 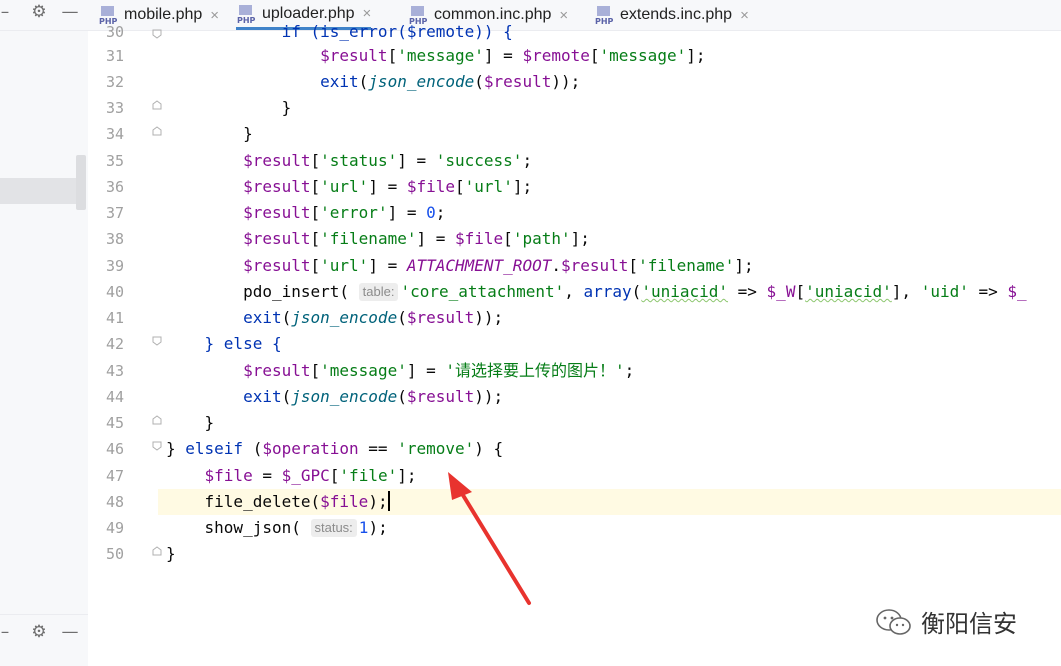 What do you see at coordinates (114, 476) in the screenshot?
I see `line-number: 47` at bounding box center [114, 476].